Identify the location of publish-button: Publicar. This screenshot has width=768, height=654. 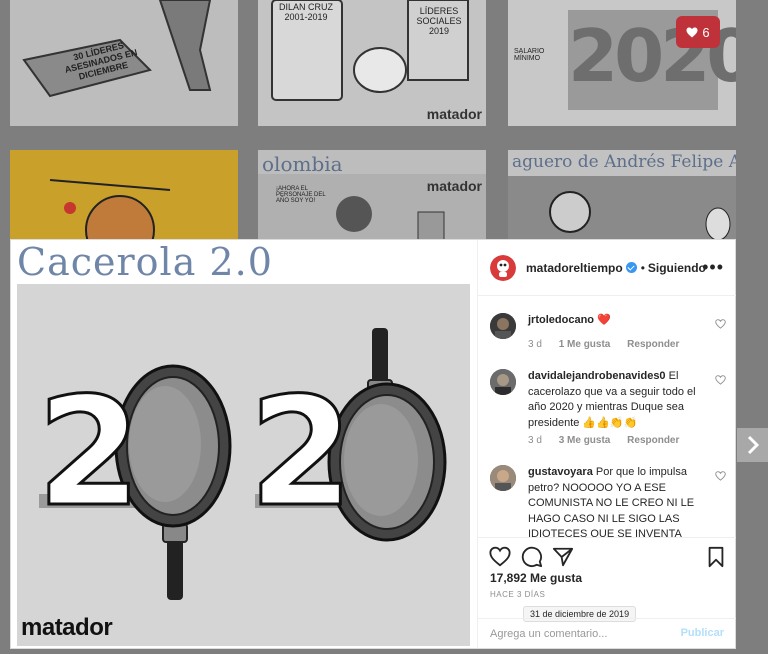
(702, 633).